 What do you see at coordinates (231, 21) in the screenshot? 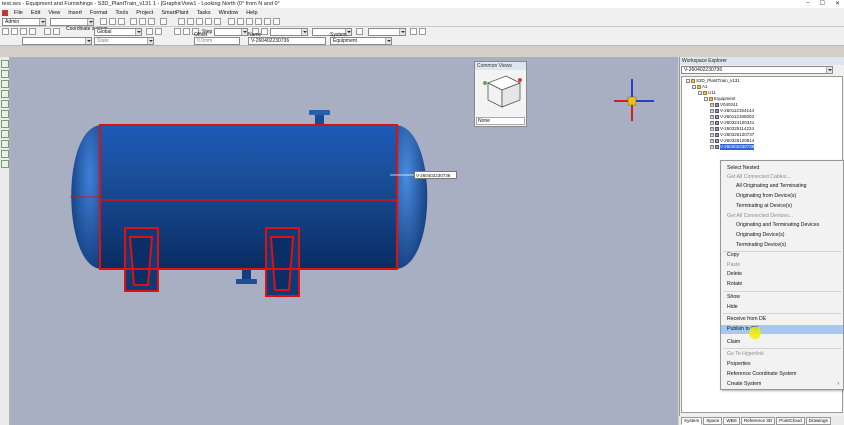
I see `zoom-icon` at bounding box center [231, 21].